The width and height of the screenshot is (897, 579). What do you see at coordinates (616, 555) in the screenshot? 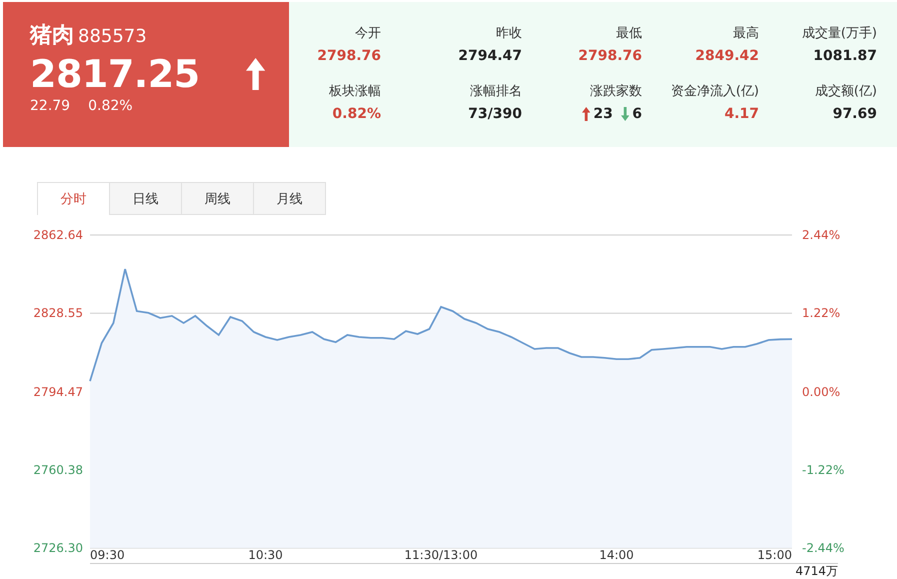
I see `time-axis-label: 14:00` at bounding box center [616, 555].